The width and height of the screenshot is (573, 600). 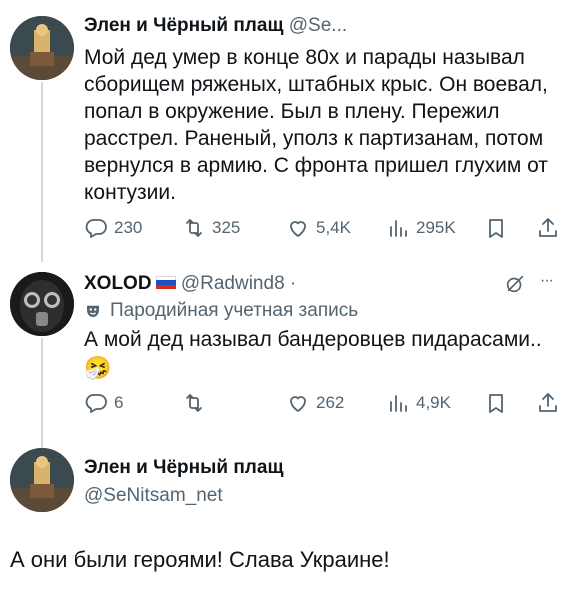 I want to click on retweet-button: 325, so click(x=211, y=228).